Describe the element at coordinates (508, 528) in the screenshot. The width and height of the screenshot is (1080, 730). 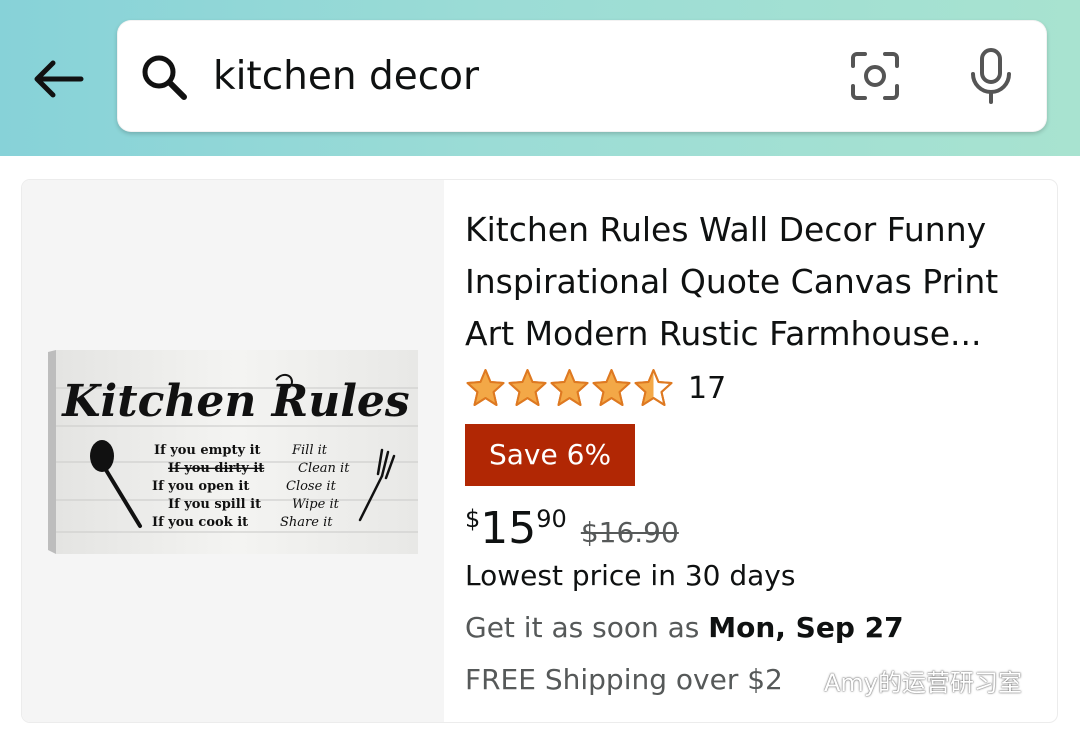
I see `price-whole: 15` at that location.